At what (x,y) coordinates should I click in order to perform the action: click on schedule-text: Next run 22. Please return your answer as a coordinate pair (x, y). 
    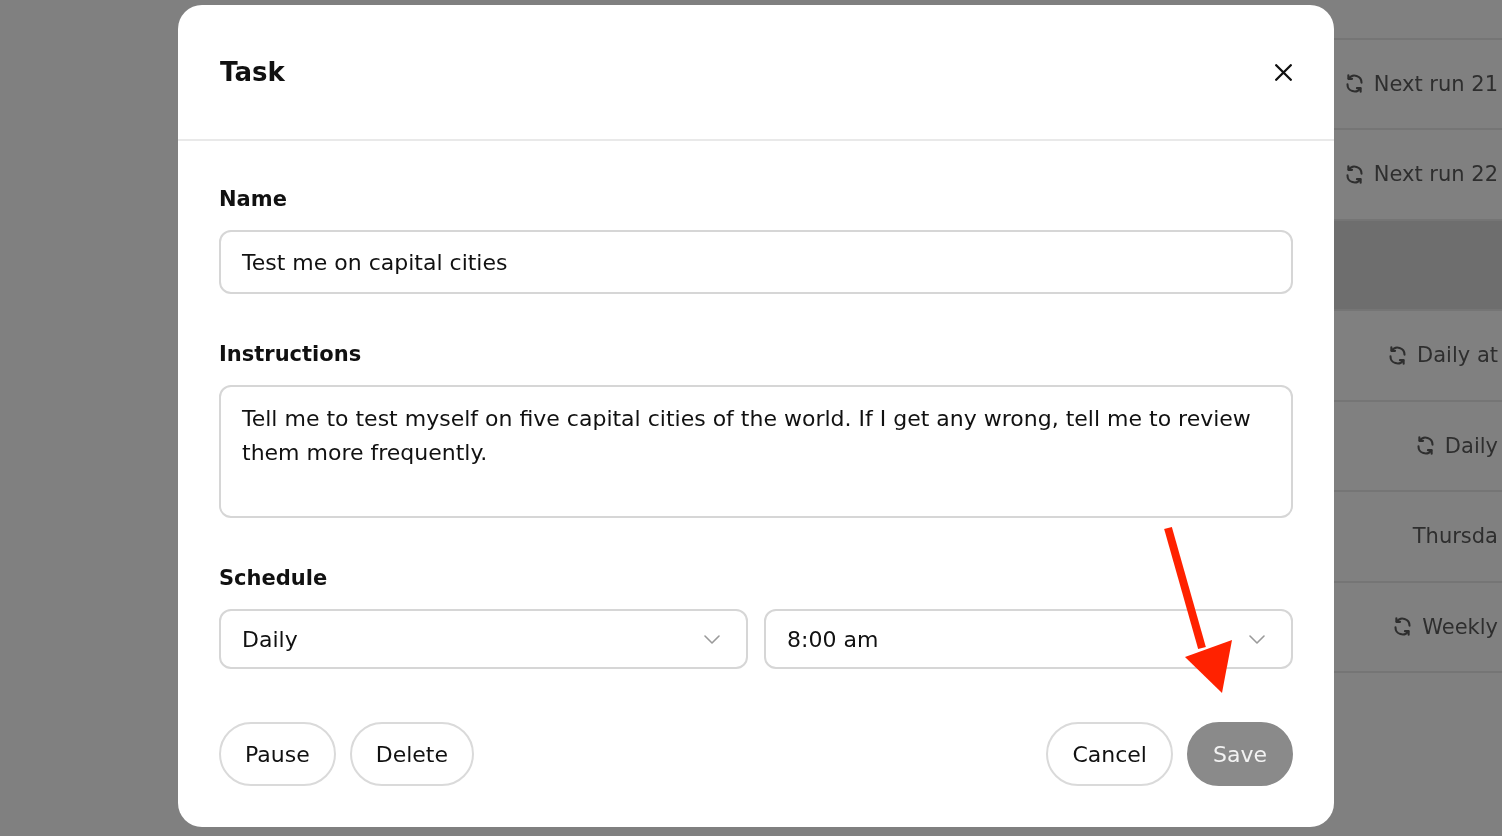
    Looking at the image, I should click on (1435, 174).